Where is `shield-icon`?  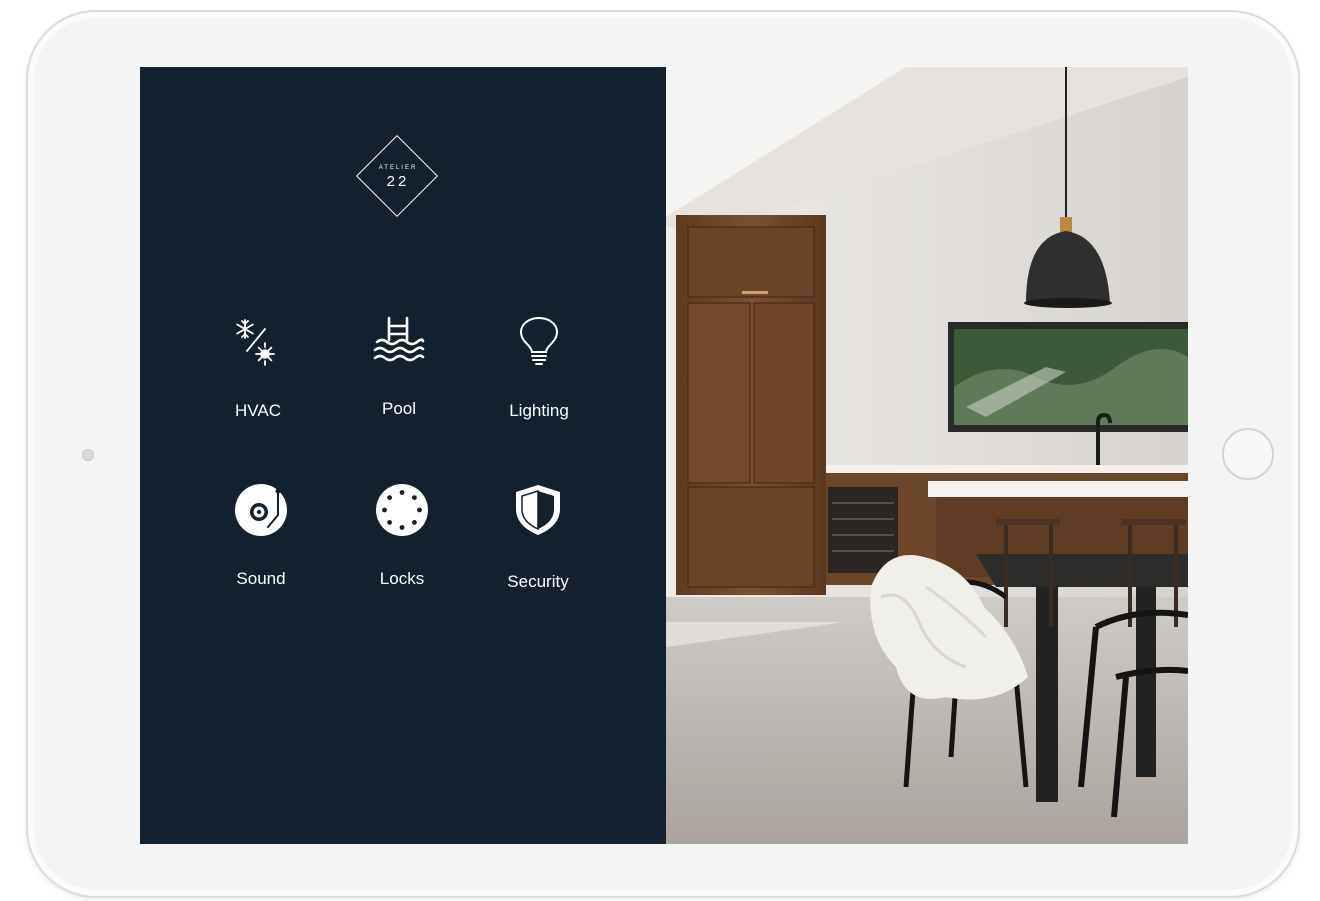
shield-icon is located at coordinates (538, 510).